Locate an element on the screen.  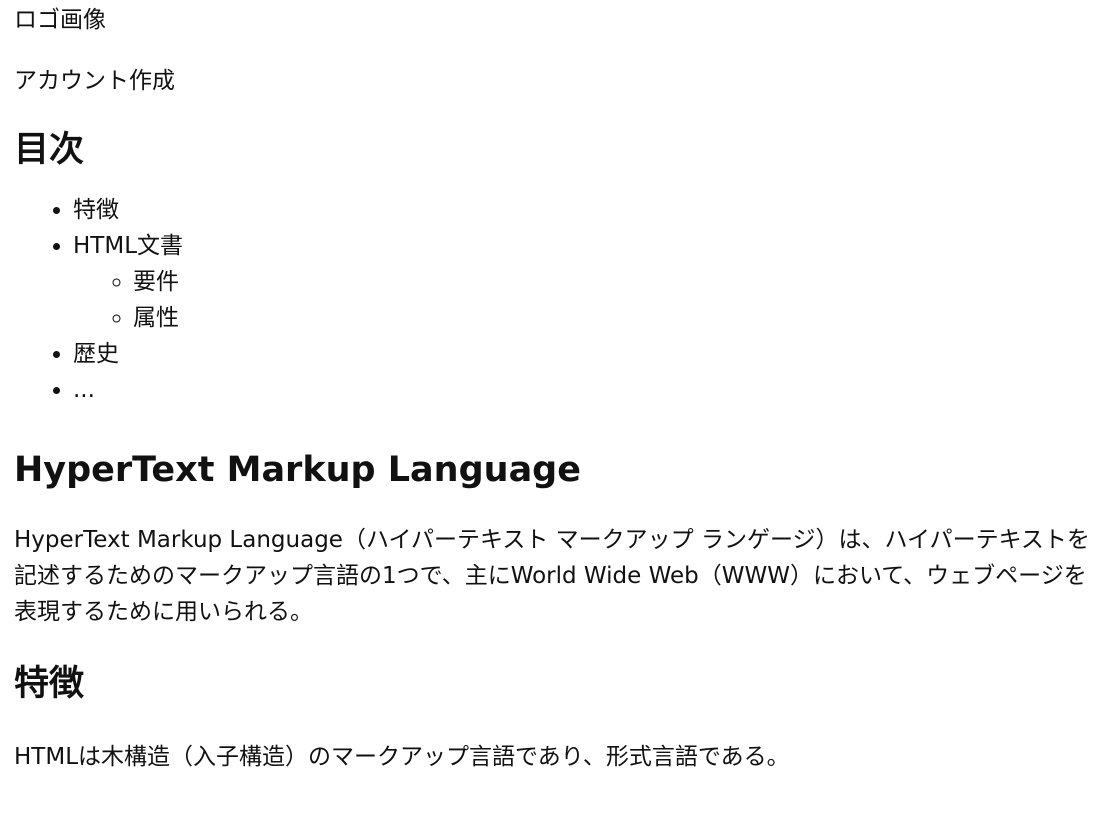
logo-image: ロゴ画像 is located at coordinates (554, 20).